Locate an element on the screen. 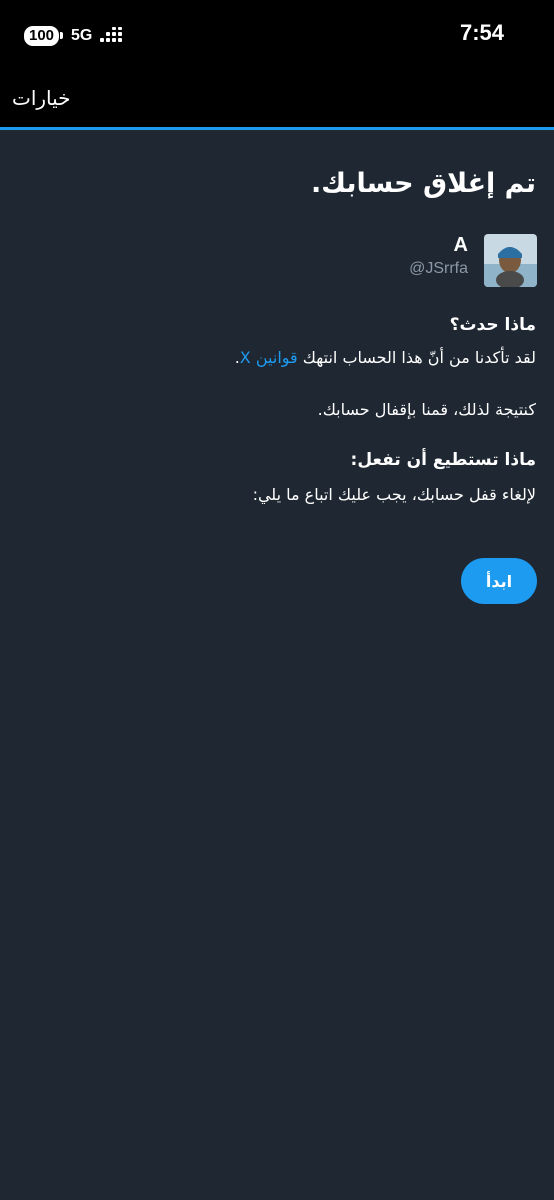 This screenshot has width=554, height=1200. avatar-image is located at coordinates (510, 260).